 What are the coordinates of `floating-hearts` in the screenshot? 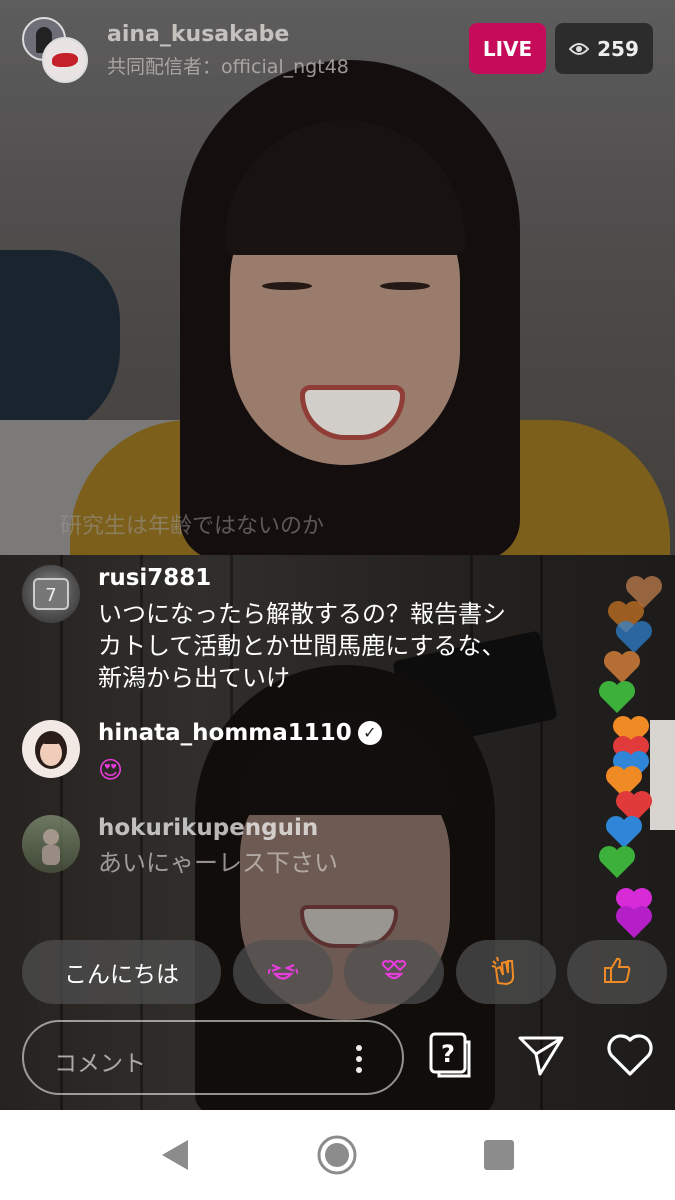 It's located at (630, 760).